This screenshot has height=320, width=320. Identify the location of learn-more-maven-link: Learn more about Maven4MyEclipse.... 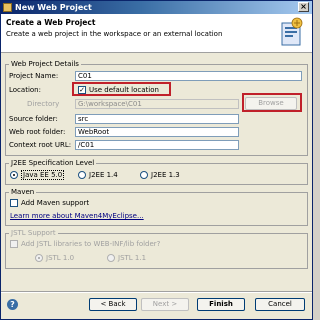
(77, 216).